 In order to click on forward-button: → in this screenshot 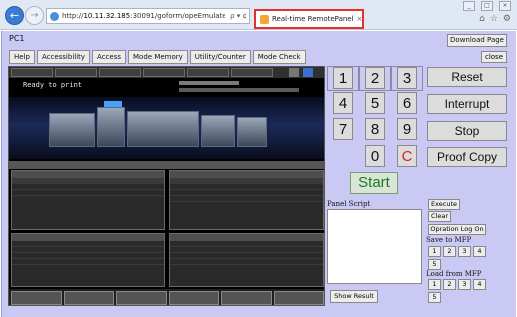, I will do `click(34, 15)`.